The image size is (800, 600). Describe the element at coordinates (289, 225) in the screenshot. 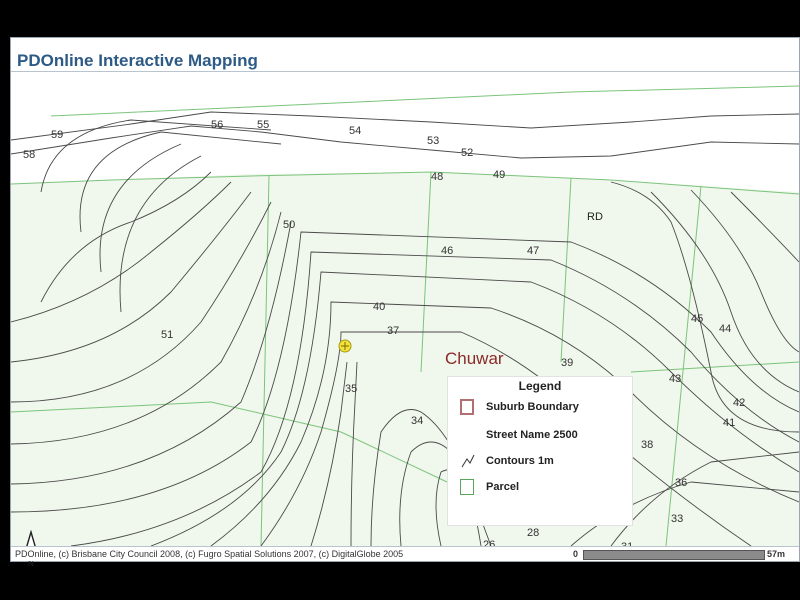

I see `contour-label: 50` at that location.